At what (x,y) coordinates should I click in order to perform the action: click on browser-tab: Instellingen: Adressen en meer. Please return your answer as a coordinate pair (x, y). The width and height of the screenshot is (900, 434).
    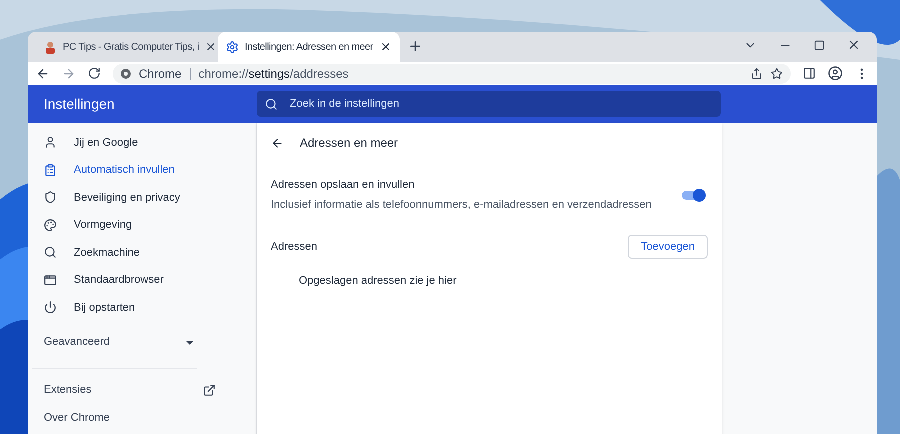
    Looking at the image, I should click on (309, 47).